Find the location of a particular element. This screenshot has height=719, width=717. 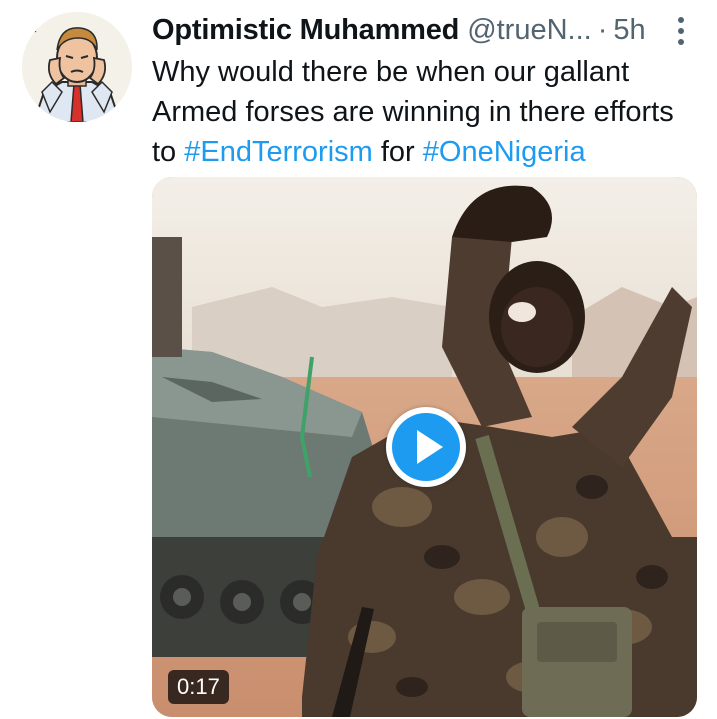

play-button is located at coordinates (426, 447).